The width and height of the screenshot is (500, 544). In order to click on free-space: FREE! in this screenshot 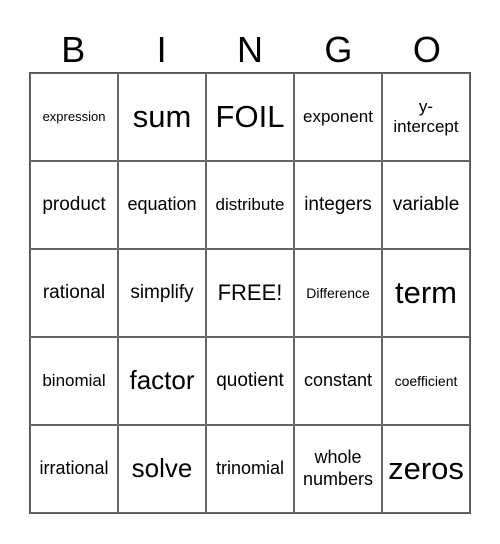, I will do `click(250, 293)`.